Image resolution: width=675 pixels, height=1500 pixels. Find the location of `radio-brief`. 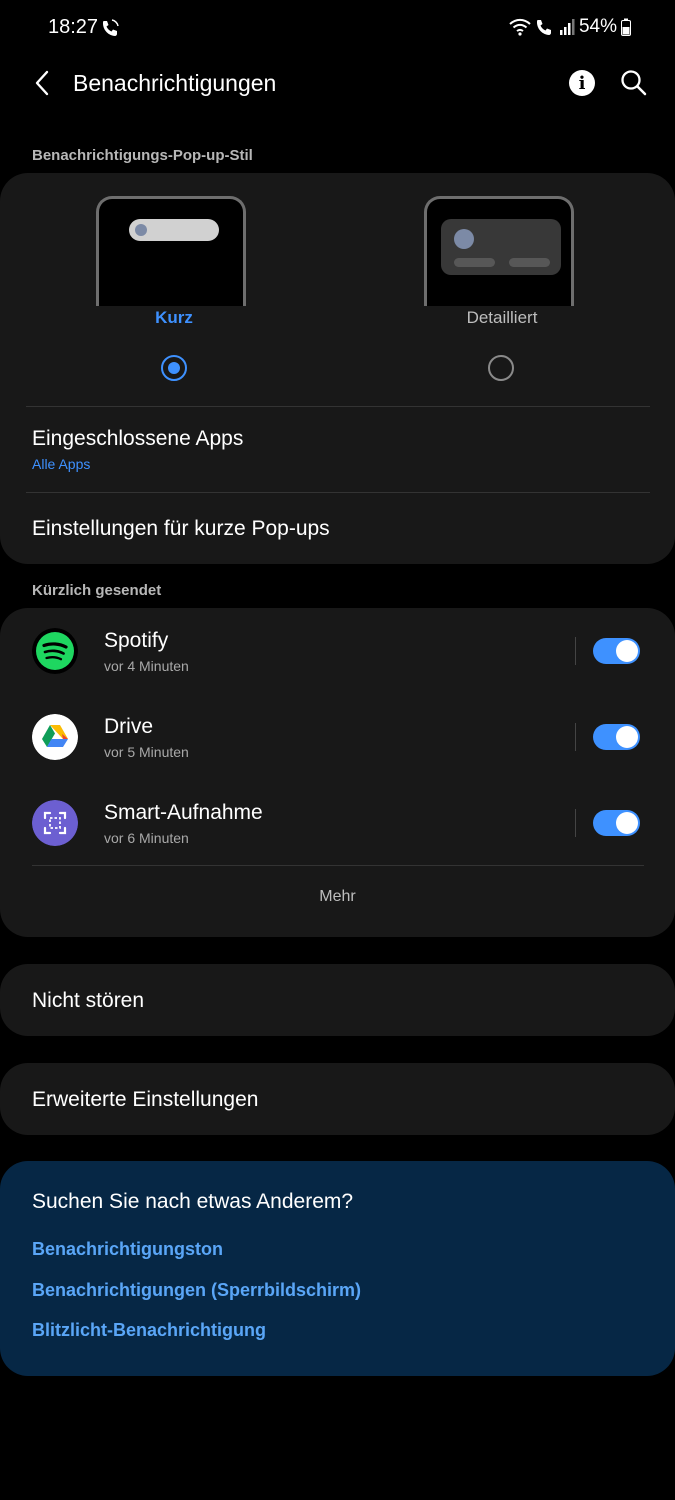

radio-brief is located at coordinates (174, 368).